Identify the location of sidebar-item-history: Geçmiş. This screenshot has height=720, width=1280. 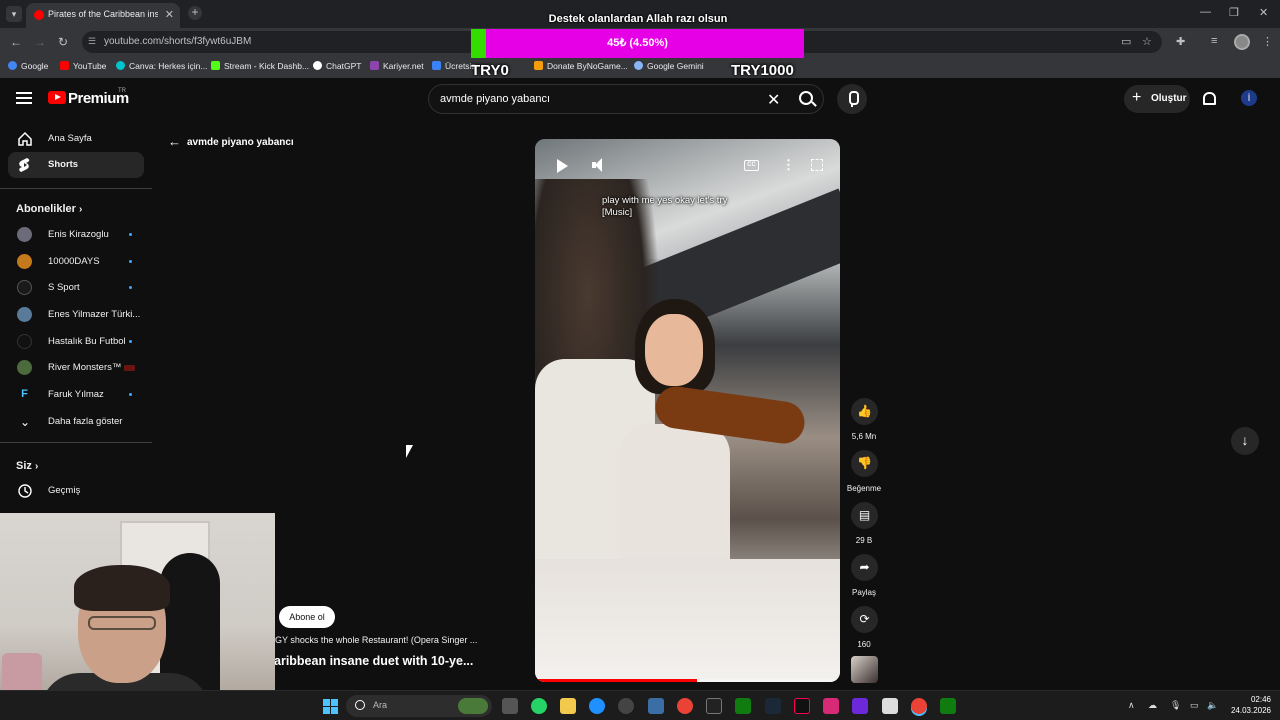
(76, 491).